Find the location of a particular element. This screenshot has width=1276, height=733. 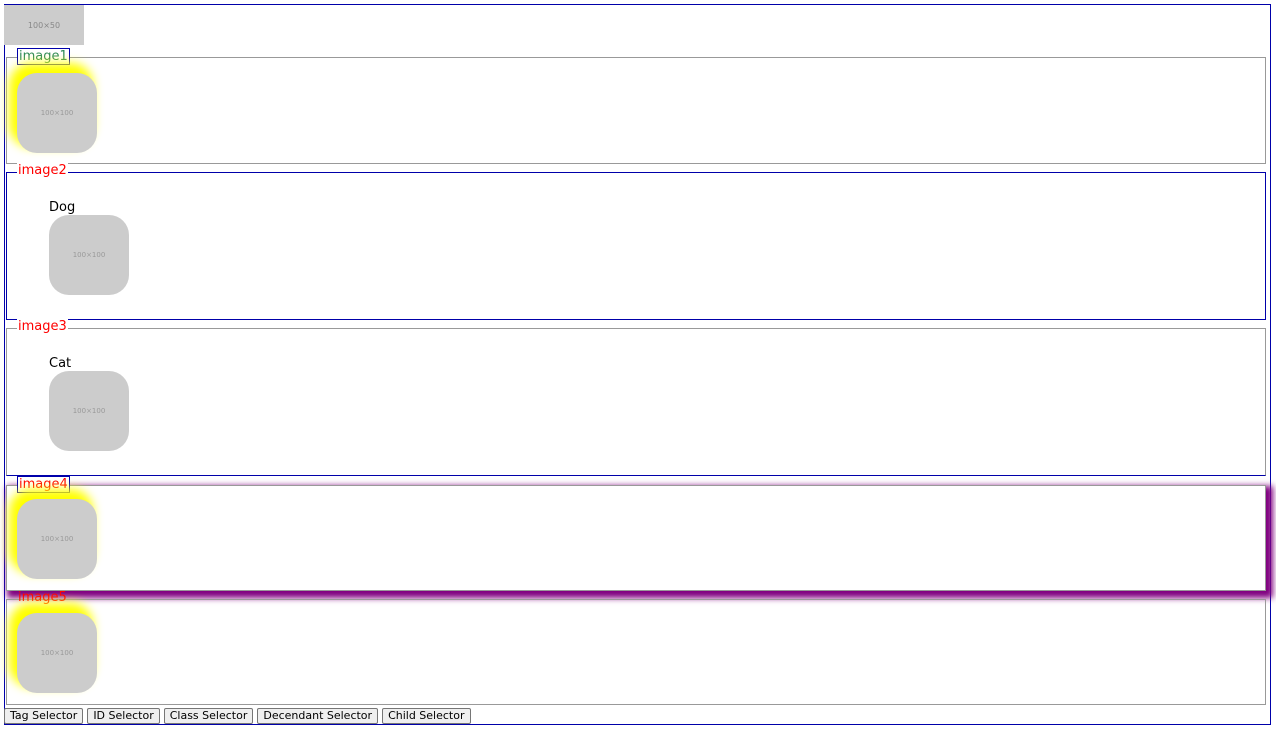

image3-placeholder: 100×100 is located at coordinates (89, 411).